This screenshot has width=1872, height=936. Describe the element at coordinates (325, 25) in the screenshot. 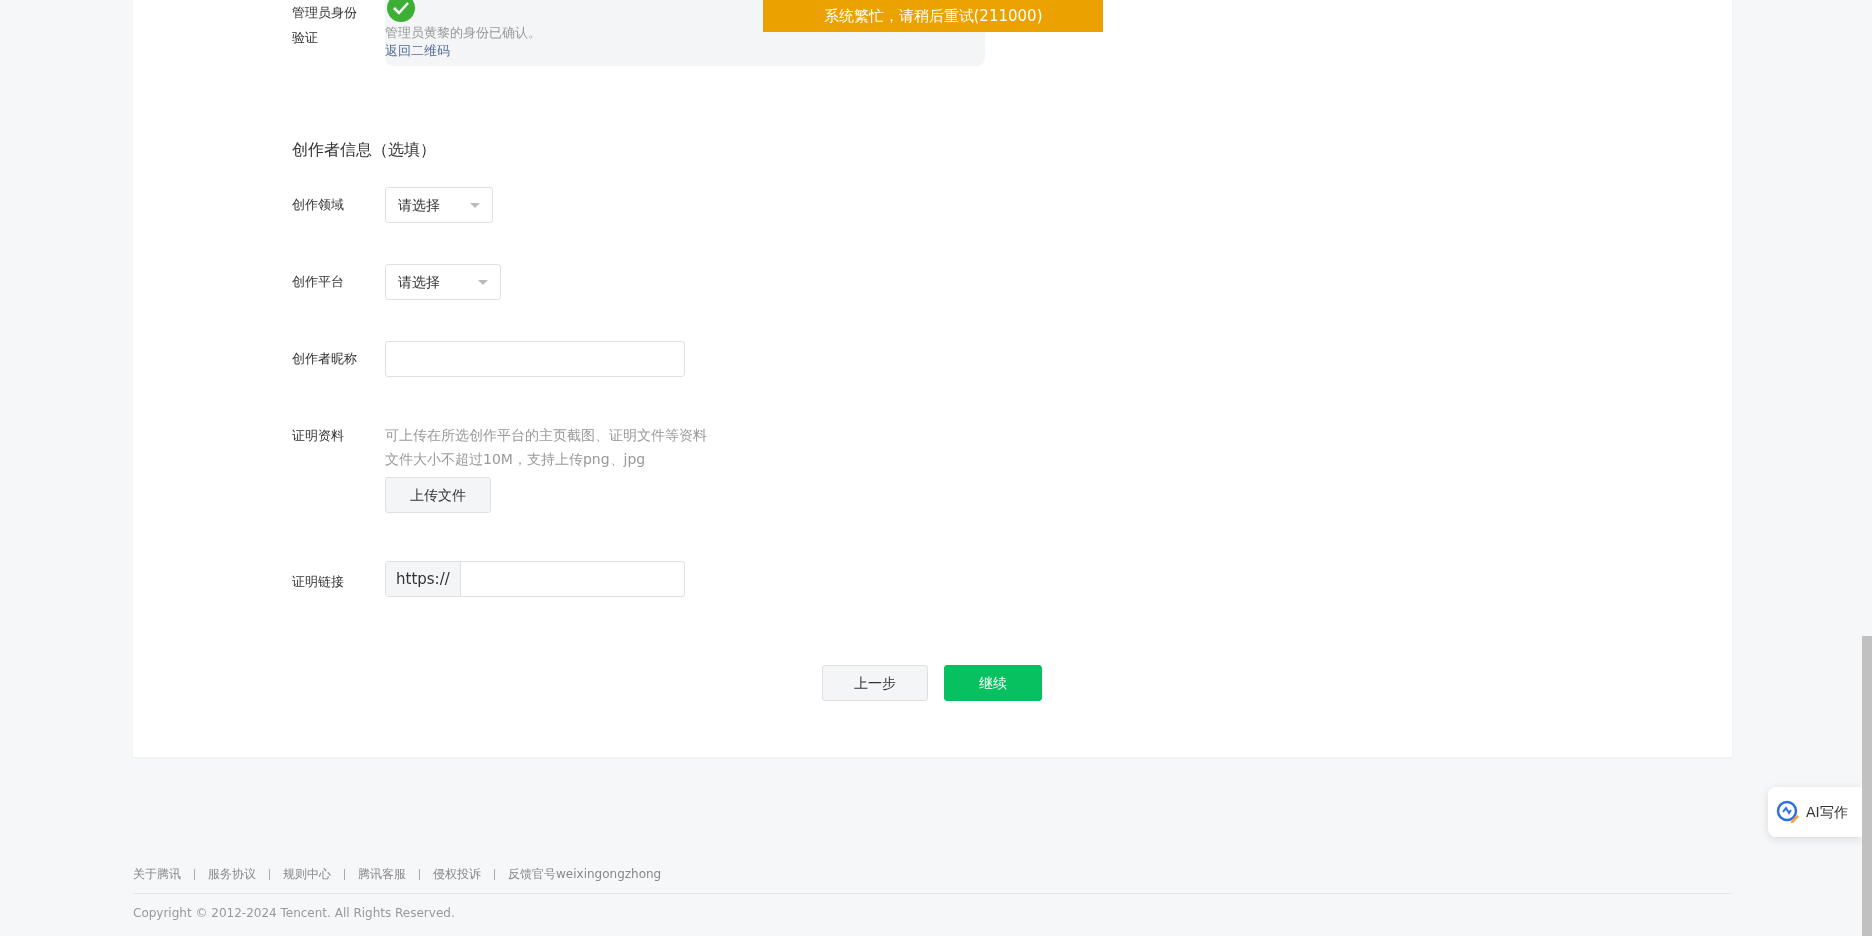

I see `field-label: 管理员身份验证` at that location.